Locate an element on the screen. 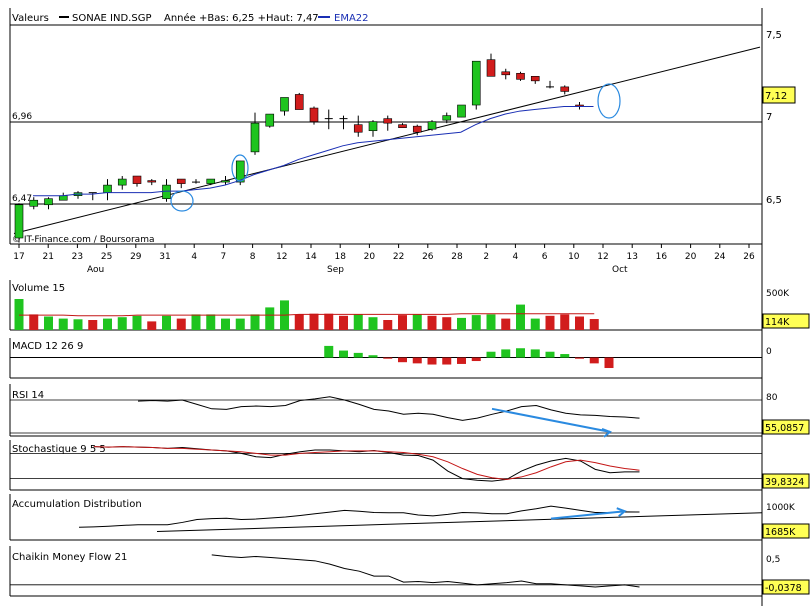 The width and height of the screenshot is (812, 610). x-tick-label: 16 is located at coordinates (662, 257).